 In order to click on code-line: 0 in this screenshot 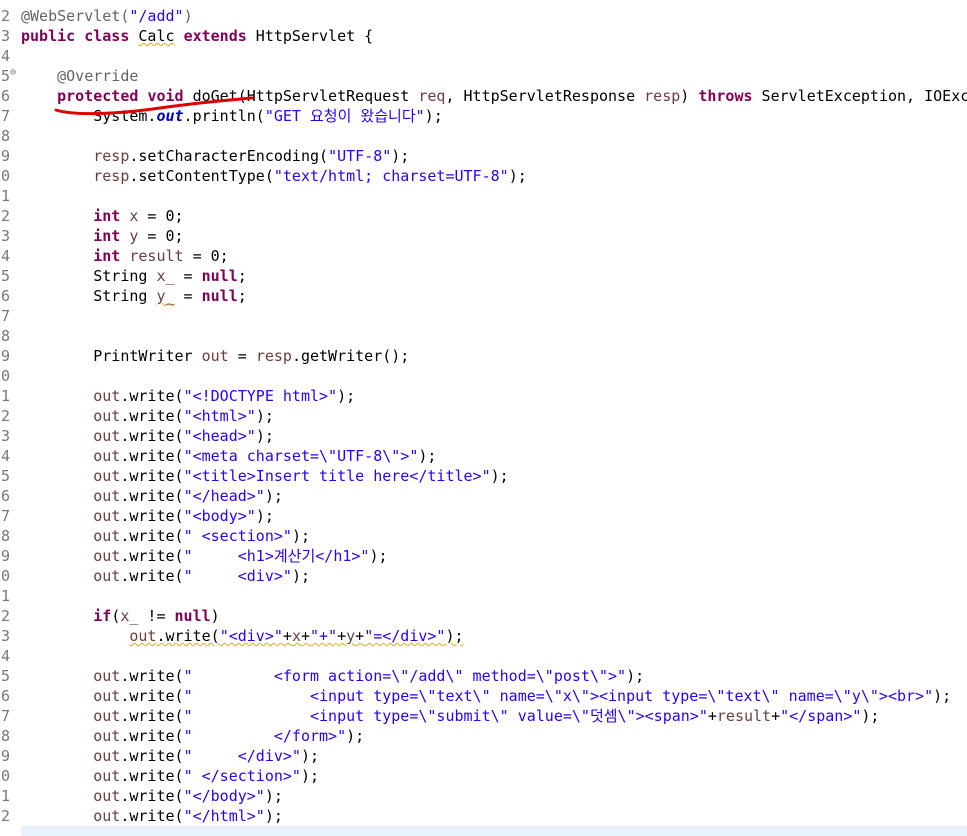, I will do `click(483, 376)`.